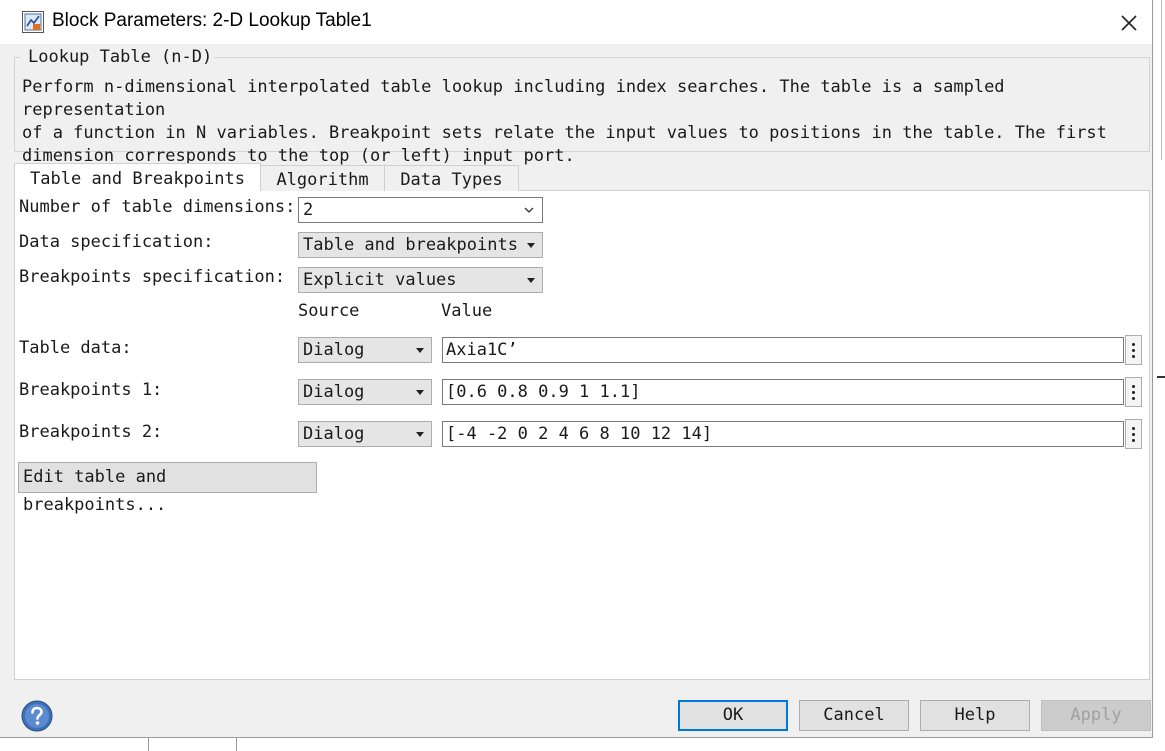 This screenshot has height=751, width=1165. Describe the element at coordinates (334, 392) in the screenshot. I see `breakpoints1-source: Dialog` at that location.